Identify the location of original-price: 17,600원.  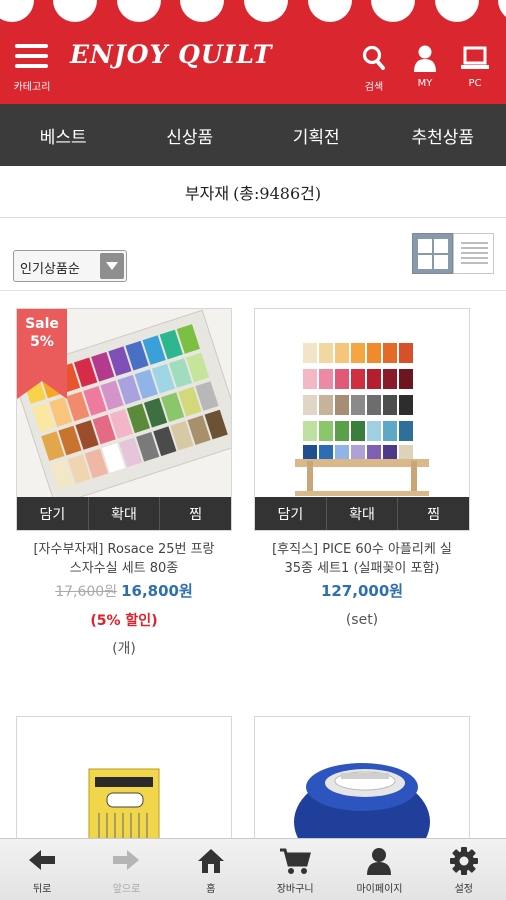
(86, 592).